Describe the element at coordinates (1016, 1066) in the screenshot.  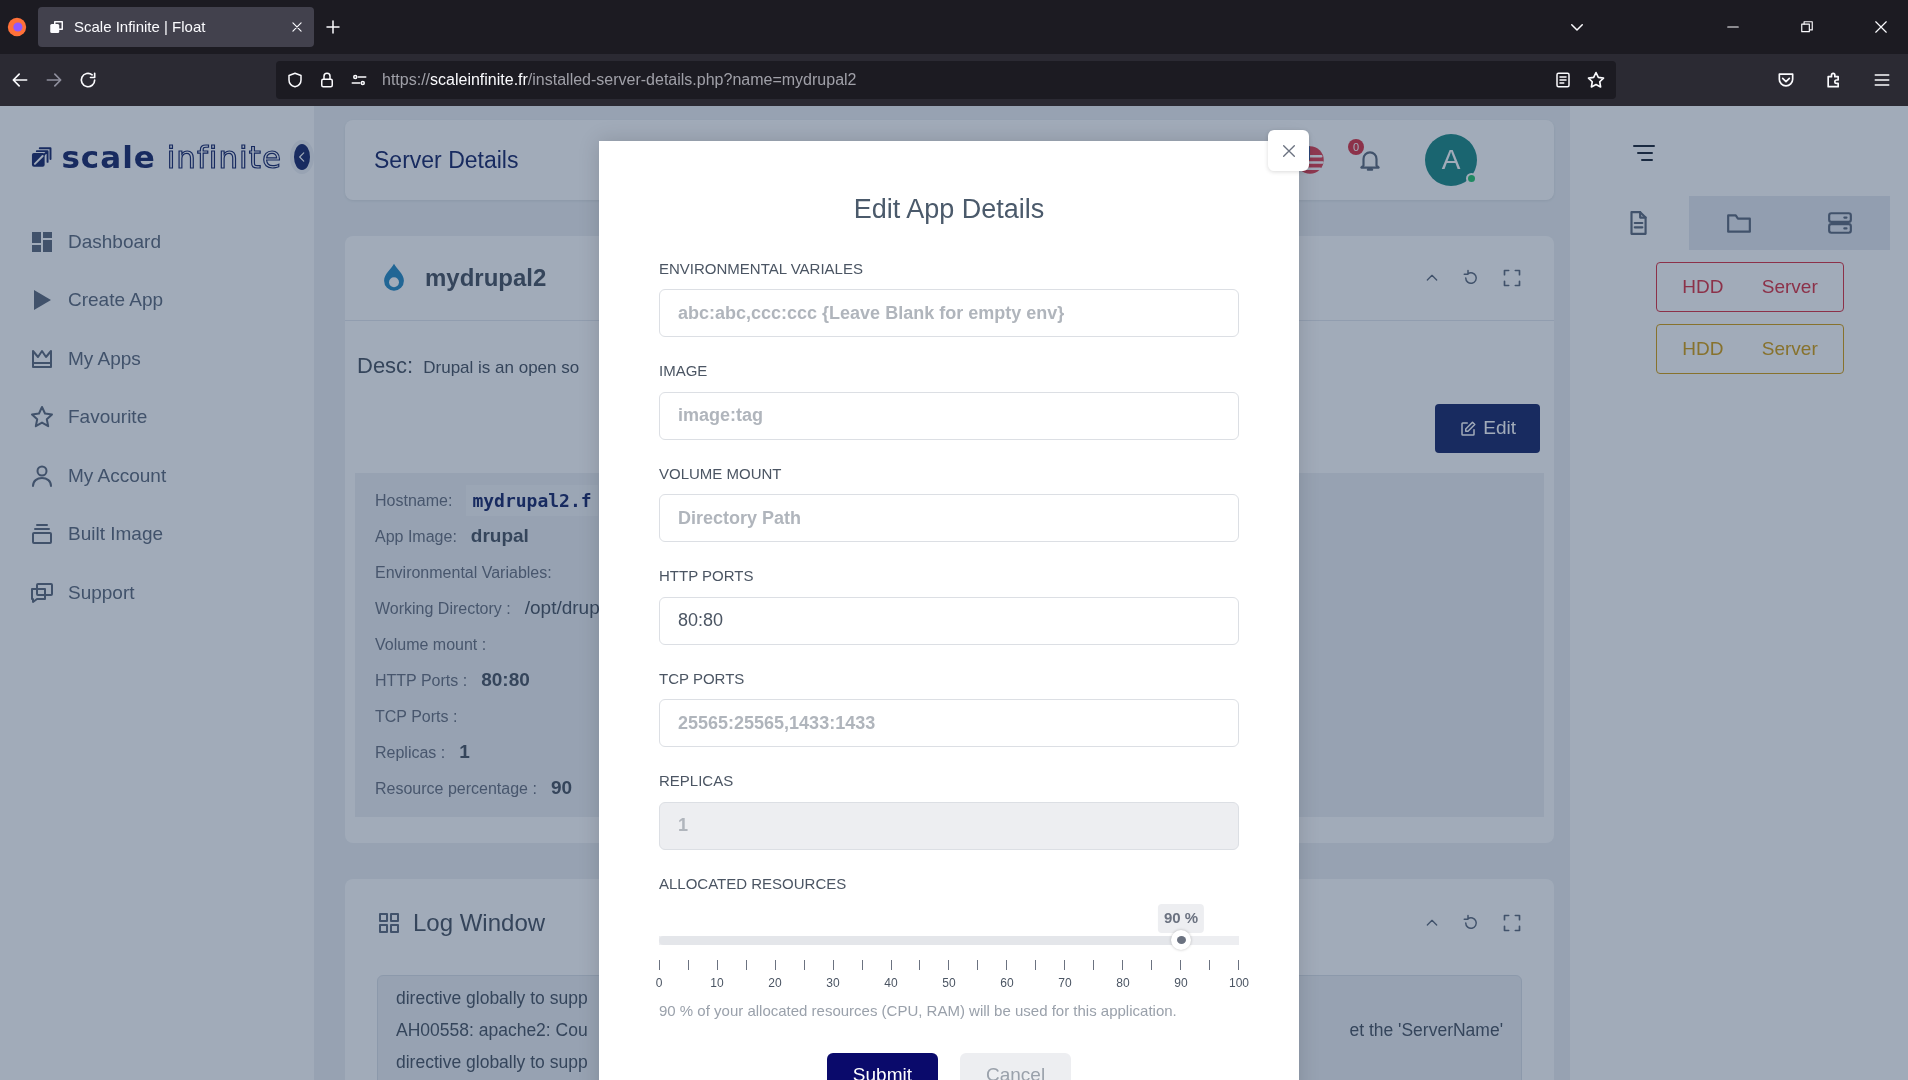
I see `cancel-button: Cancel` at that location.